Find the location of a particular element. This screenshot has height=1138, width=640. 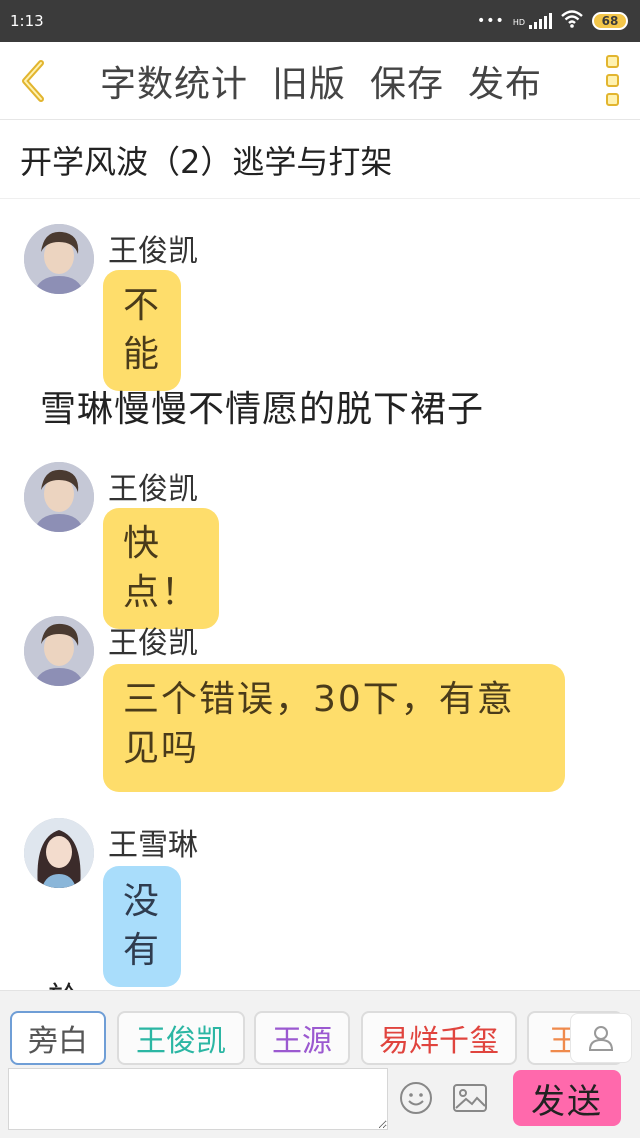

back-button is located at coordinates (32, 81).